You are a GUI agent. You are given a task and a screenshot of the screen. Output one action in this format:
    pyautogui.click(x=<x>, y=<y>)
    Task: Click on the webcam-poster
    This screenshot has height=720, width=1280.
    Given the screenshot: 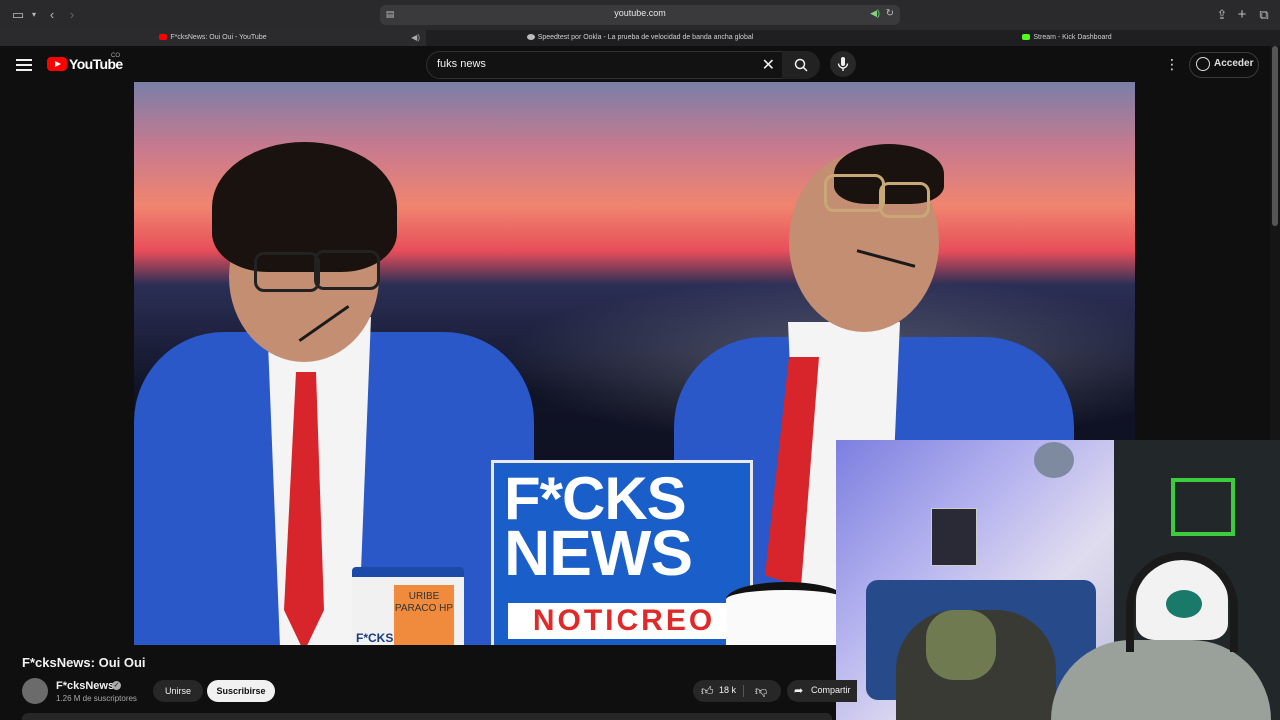 What is the action you would take?
    pyautogui.click(x=954, y=537)
    